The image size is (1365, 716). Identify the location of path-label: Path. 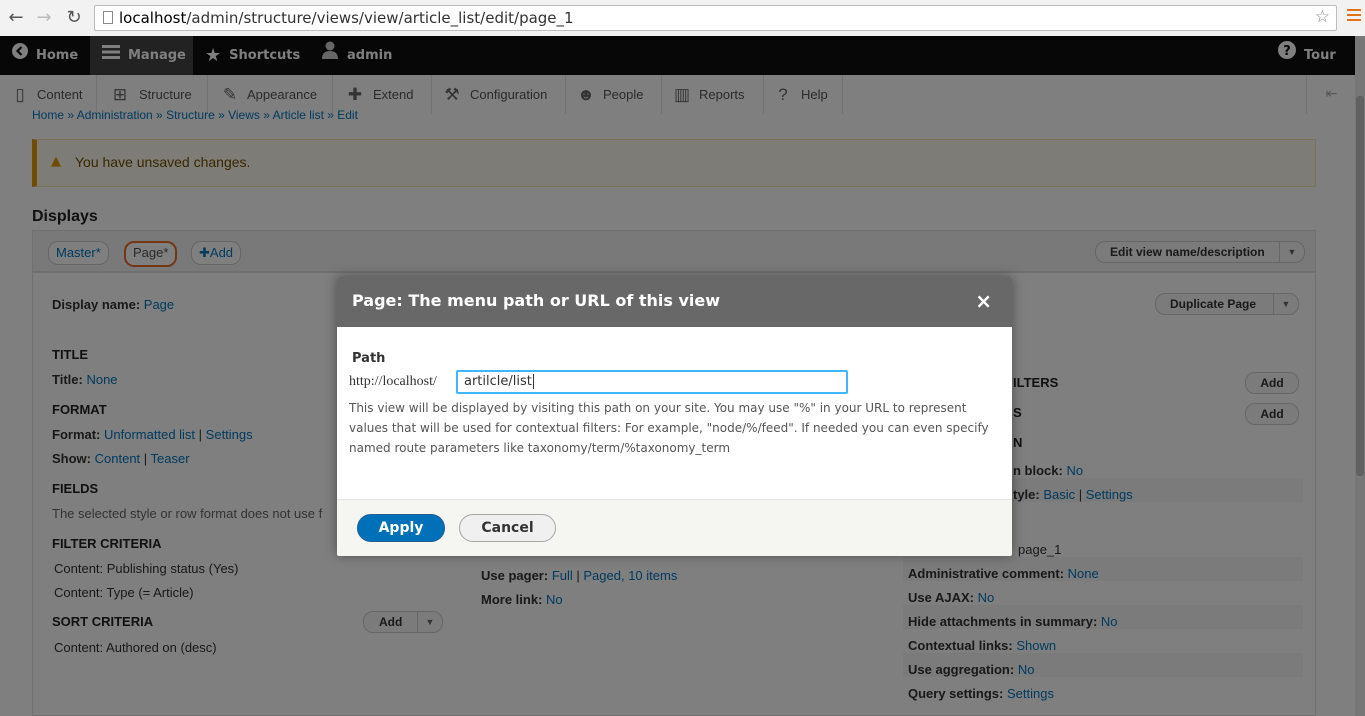
(369, 358).